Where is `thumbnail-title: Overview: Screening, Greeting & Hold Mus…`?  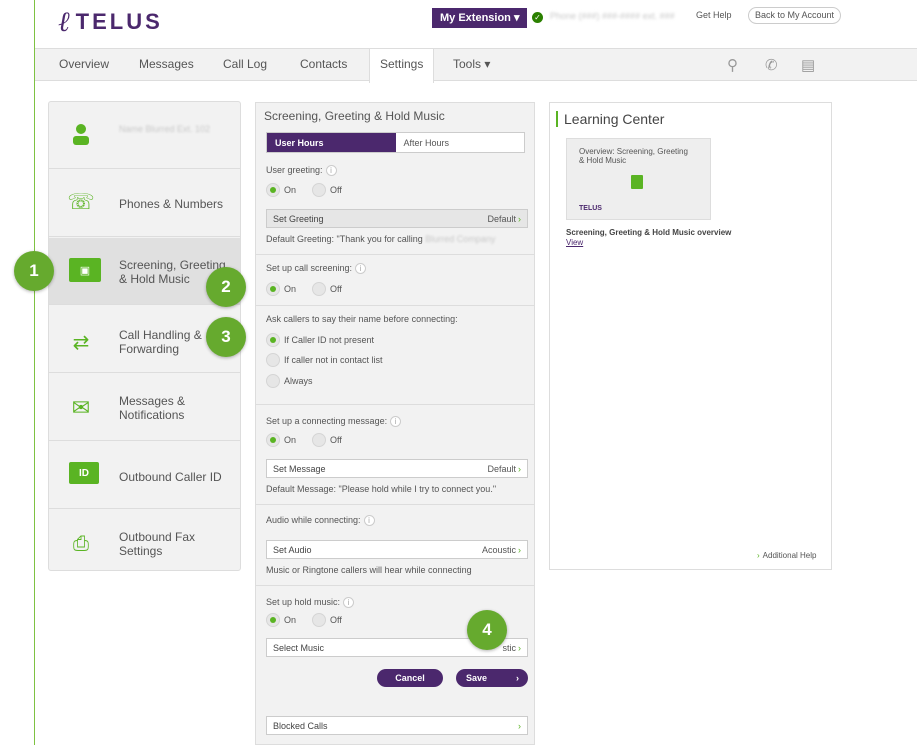 thumbnail-title: Overview: Screening, Greeting & Hold Mus… is located at coordinates (633, 156).